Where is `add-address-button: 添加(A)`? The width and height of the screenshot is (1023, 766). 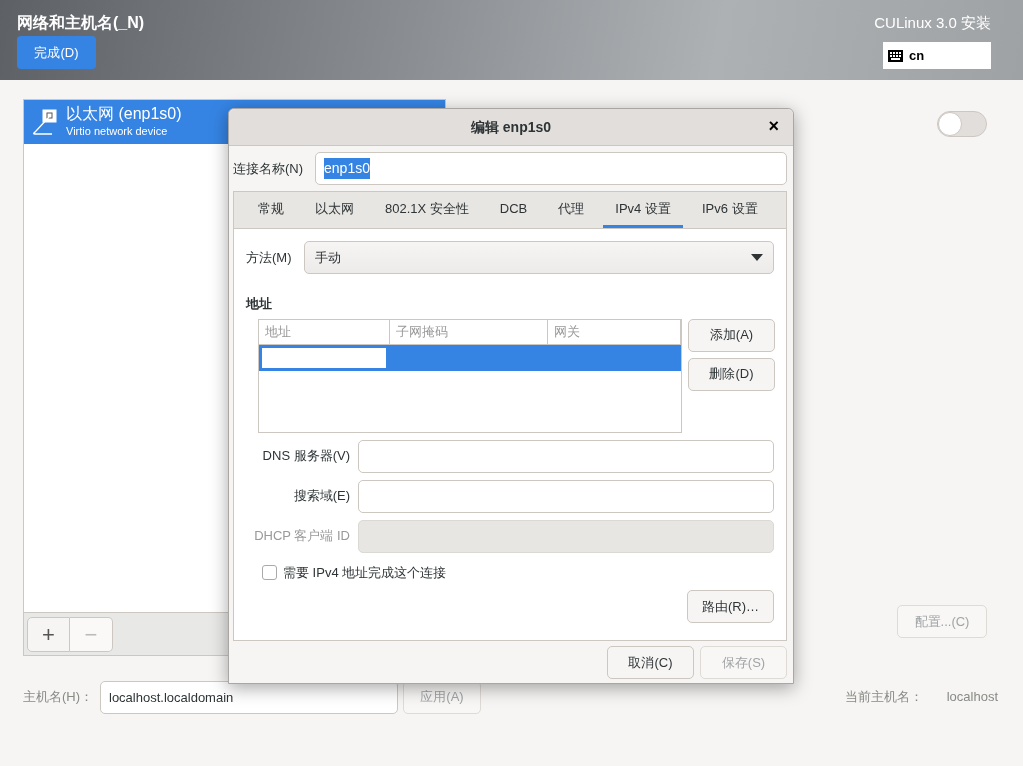
add-address-button: 添加(A) is located at coordinates (731, 335).